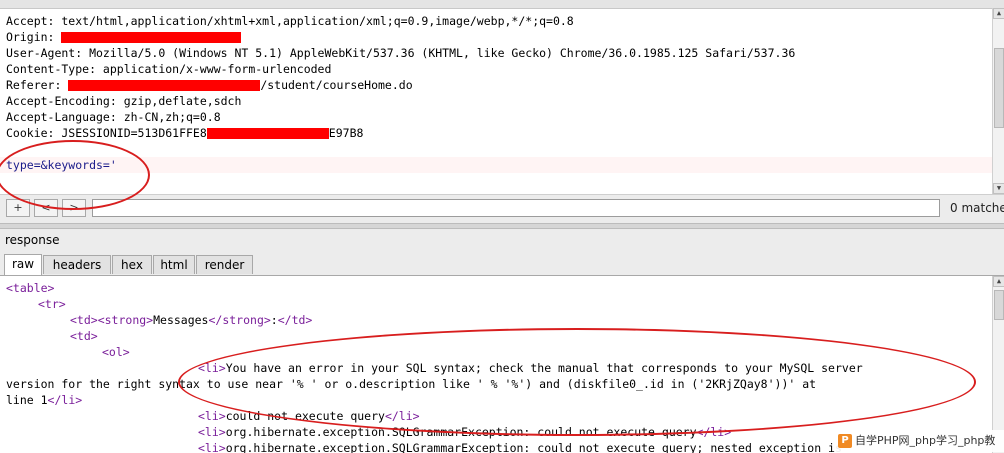 The width and height of the screenshot is (1004, 453). What do you see at coordinates (496, 165) in the screenshot?
I see `request-body-row` at bounding box center [496, 165].